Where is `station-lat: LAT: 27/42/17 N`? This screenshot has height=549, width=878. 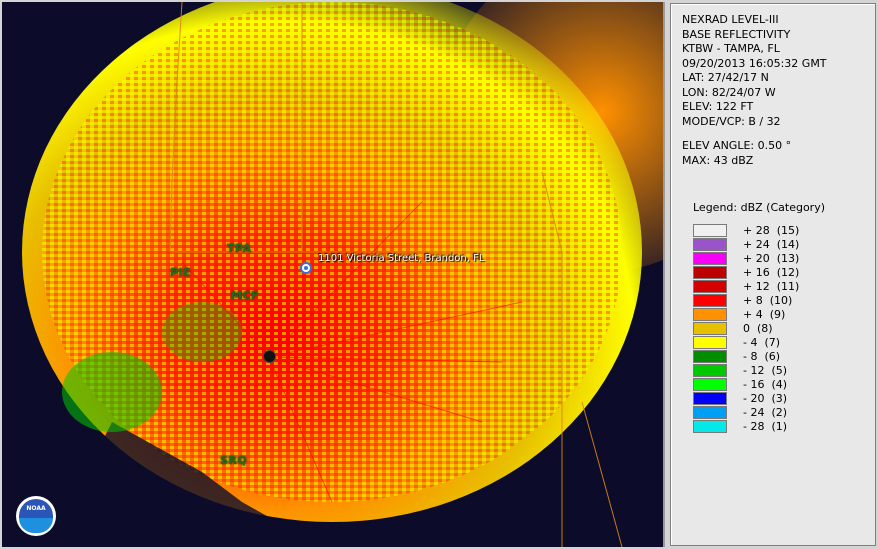 station-lat: LAT: 27/42/17 N is located at coordinates (725, 77).